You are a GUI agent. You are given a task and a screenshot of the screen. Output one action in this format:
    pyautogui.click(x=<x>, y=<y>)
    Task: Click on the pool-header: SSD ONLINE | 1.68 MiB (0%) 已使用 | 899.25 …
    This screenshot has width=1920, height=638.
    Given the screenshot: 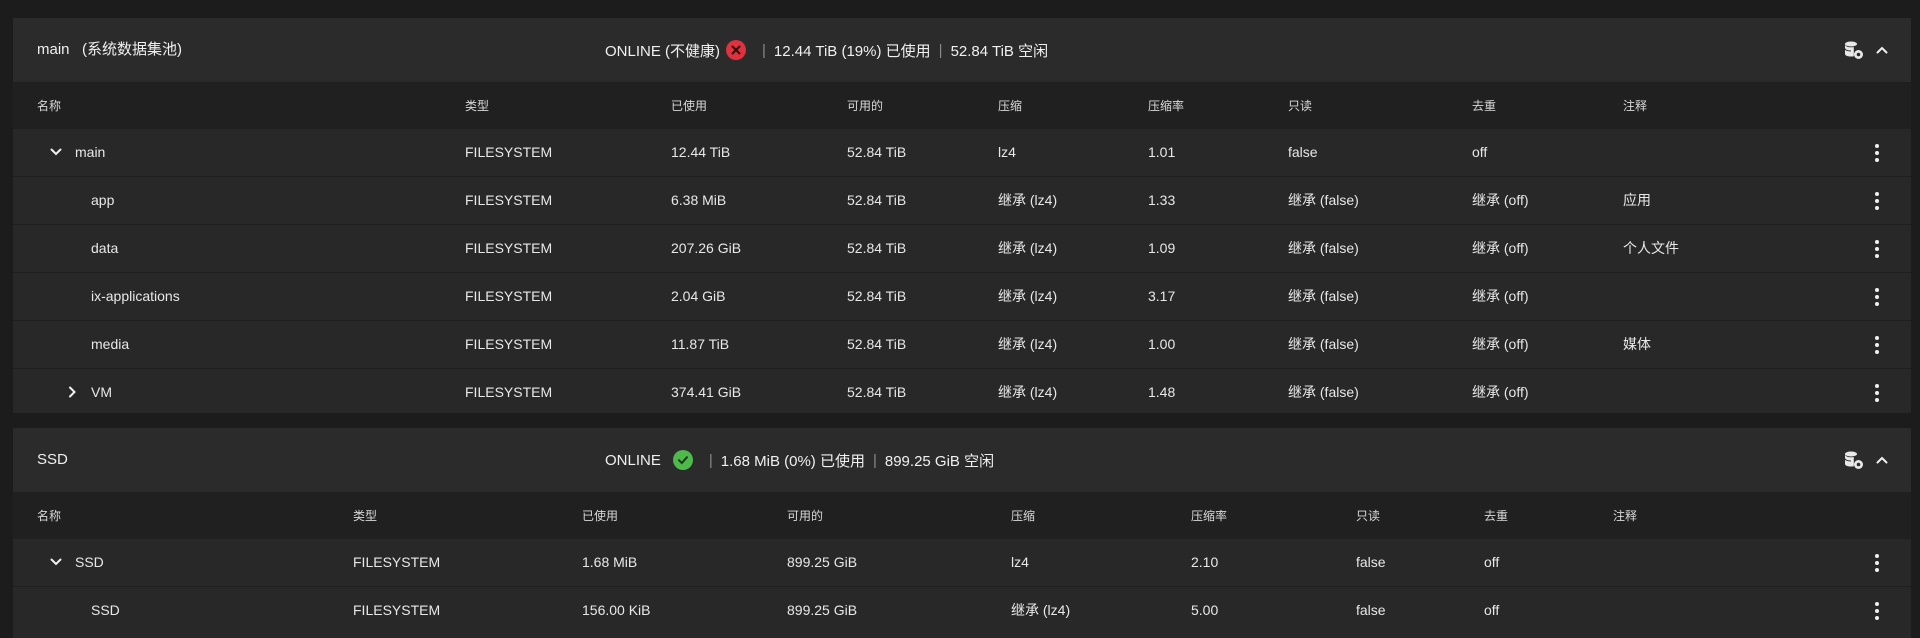 What is the action you would take?
    pyautogui.click(x=962, y=460)
    